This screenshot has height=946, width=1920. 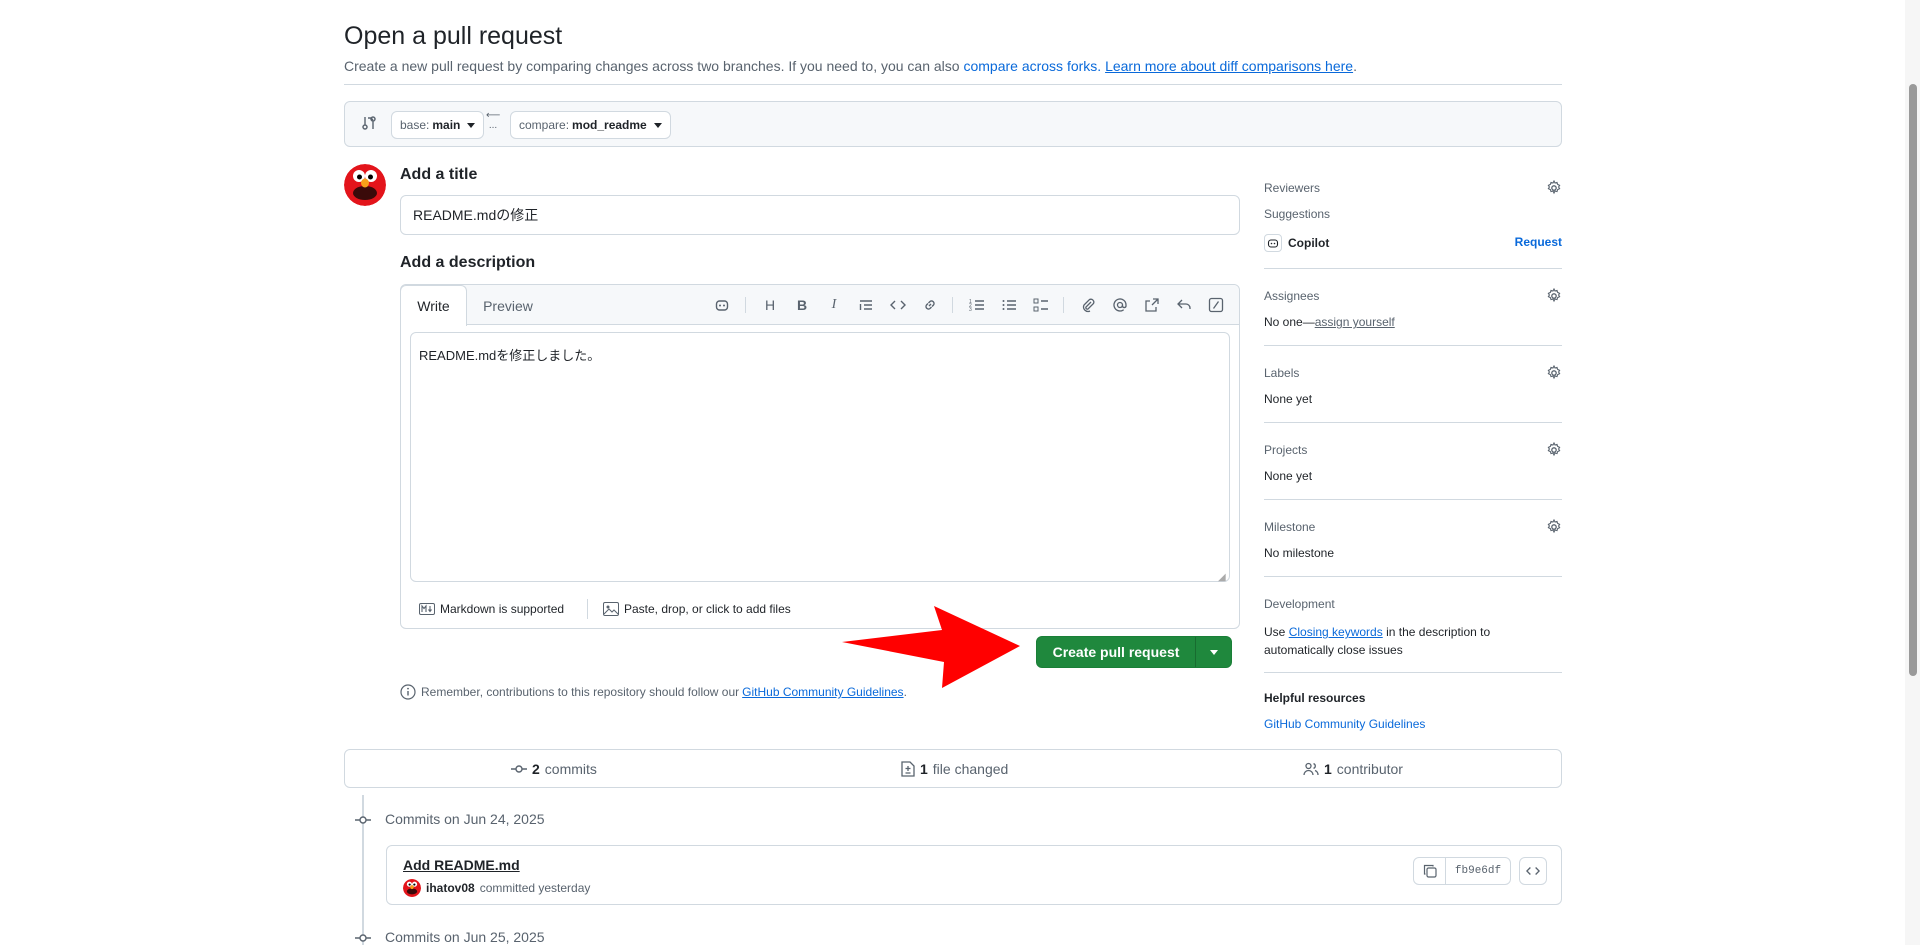 I want to click on attach-files-button: Paste, drop, or click to add files, so click(x=697, y=609).